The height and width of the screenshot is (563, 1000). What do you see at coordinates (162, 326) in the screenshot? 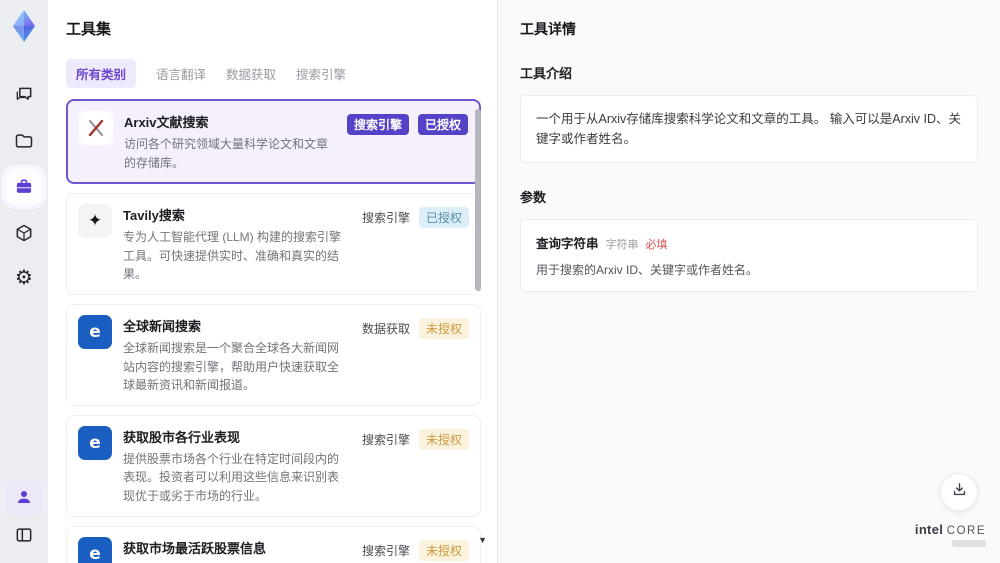
I see `tool-name: 全球新闻搜索` at bounding box center [162, 326].